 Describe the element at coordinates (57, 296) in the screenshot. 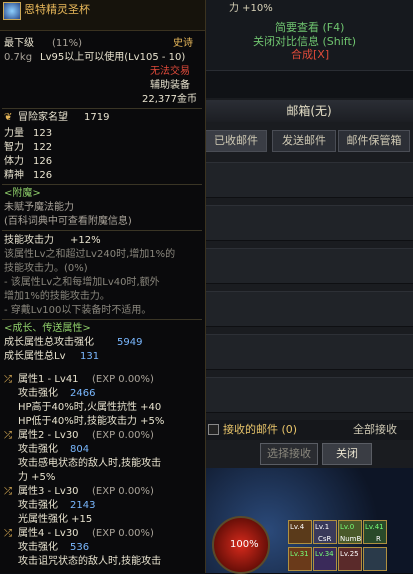

I see `skill-desc: 增加1%的技能攻击力。` at that location.